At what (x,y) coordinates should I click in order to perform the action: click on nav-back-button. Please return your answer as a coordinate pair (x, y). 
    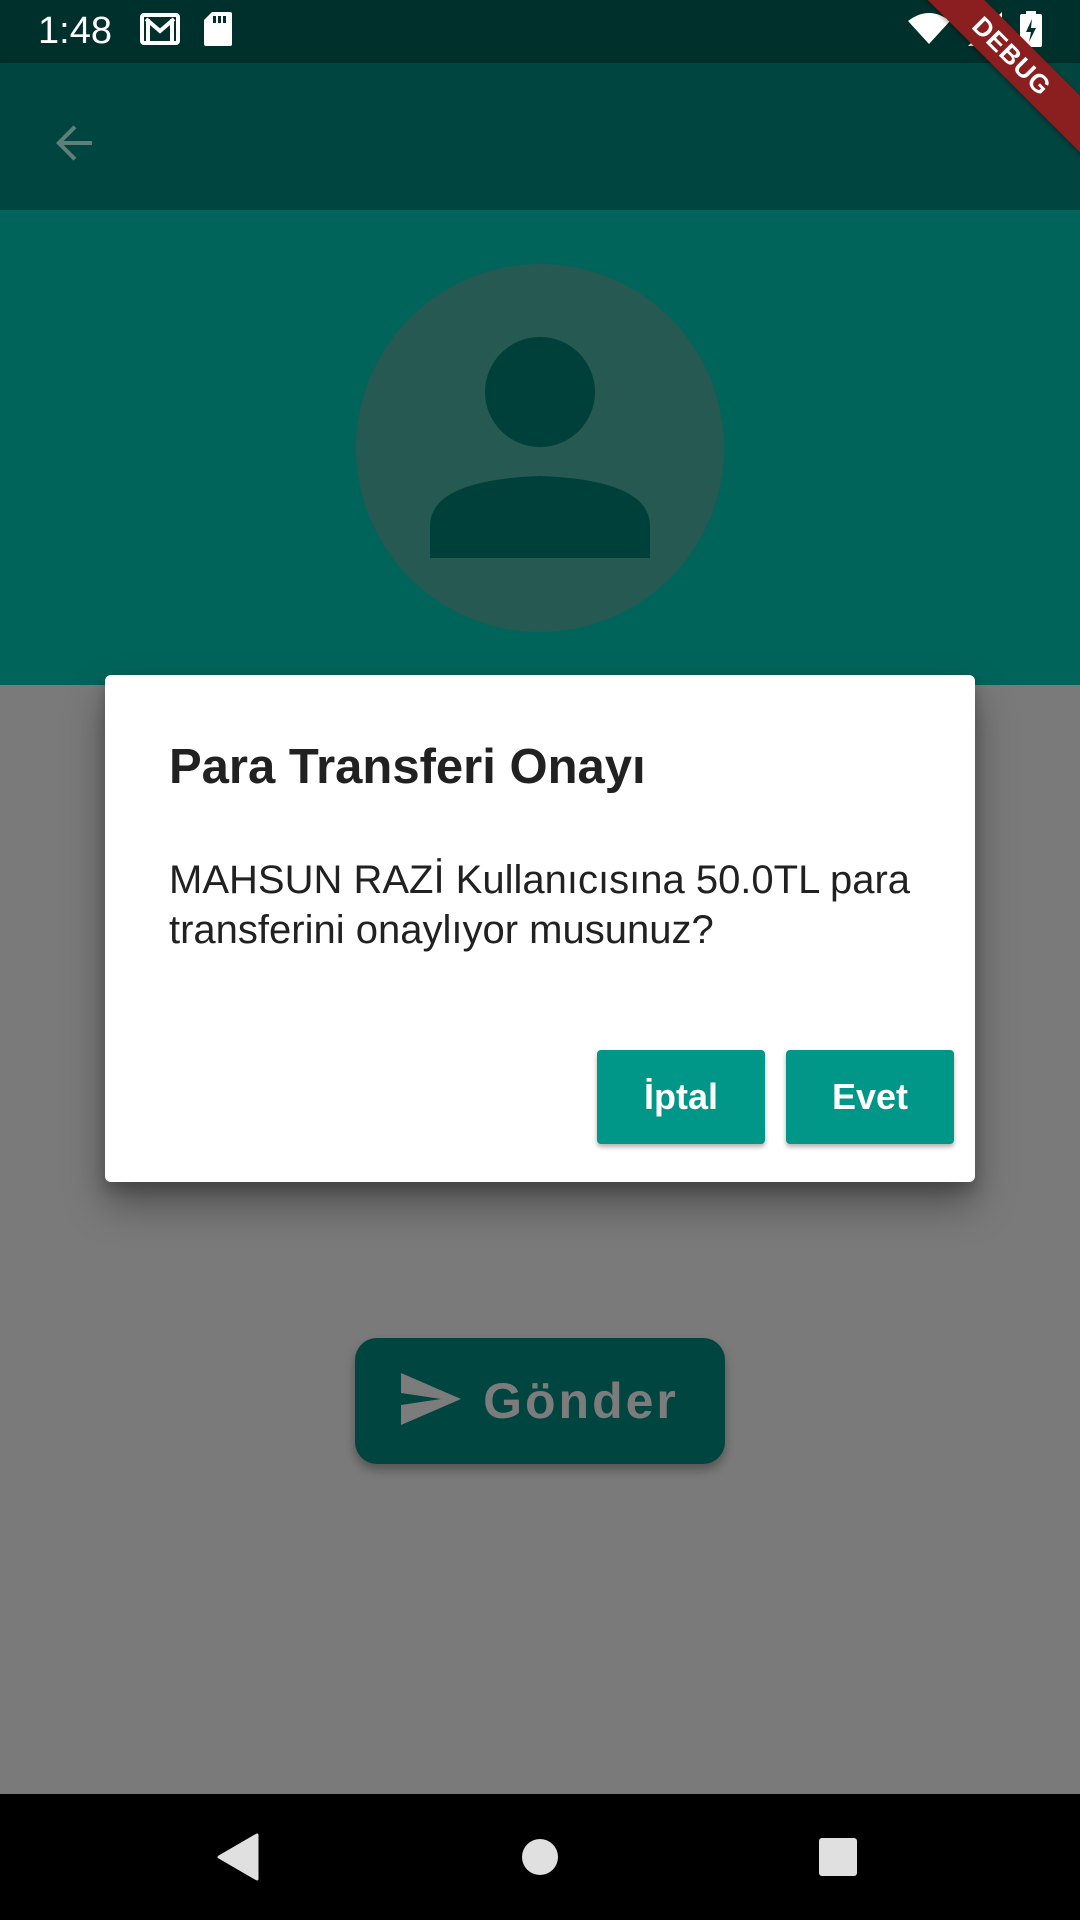
    Looking at the image, I should click on (239, 1857).